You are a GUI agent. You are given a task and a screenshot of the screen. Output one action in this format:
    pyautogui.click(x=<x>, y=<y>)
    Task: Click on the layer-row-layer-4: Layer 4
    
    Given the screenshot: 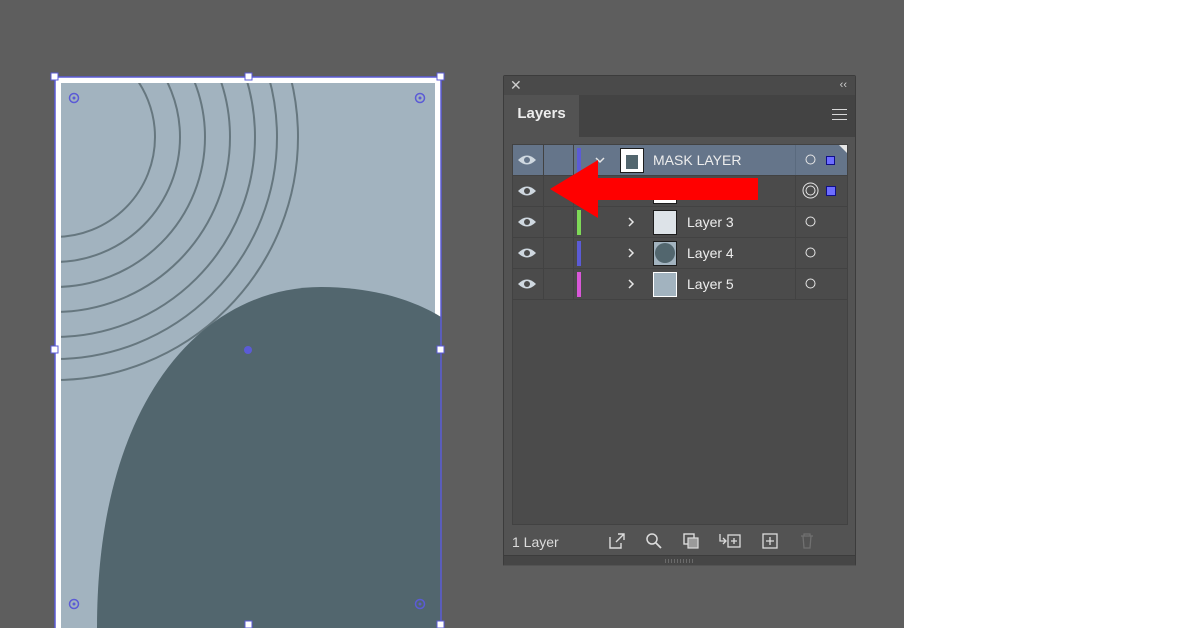 What is the action you would take?
    pyautogui.click(x=680, y=253)
    